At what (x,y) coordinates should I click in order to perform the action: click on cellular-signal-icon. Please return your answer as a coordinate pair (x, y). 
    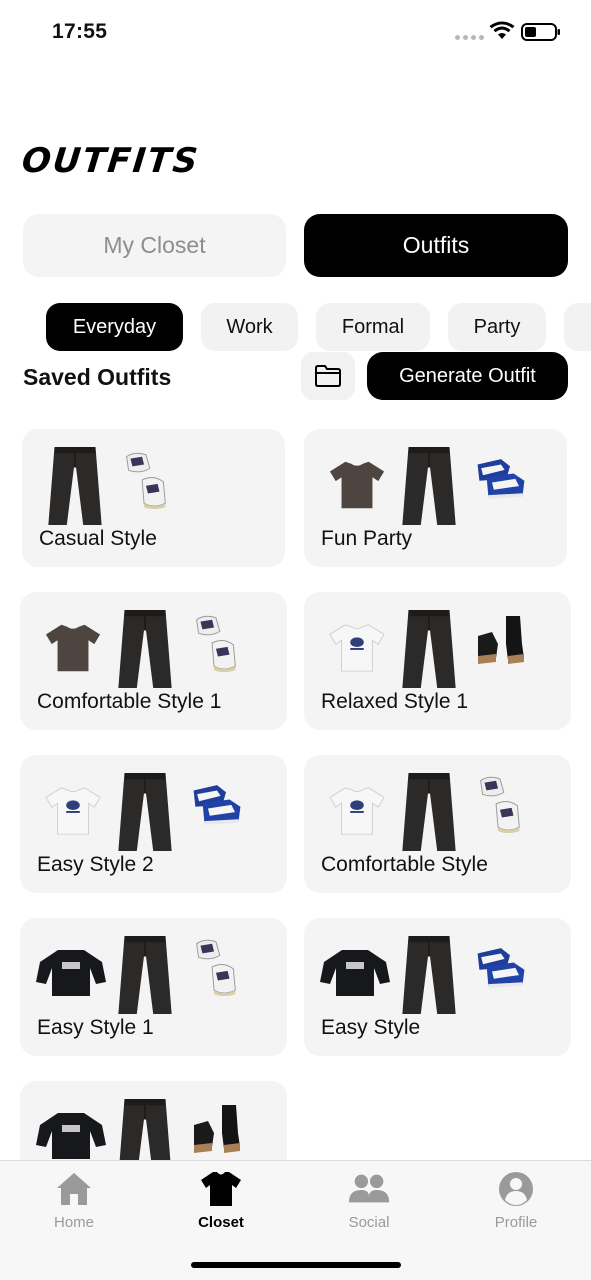
    Looking at the image, I should click on (469, 37).